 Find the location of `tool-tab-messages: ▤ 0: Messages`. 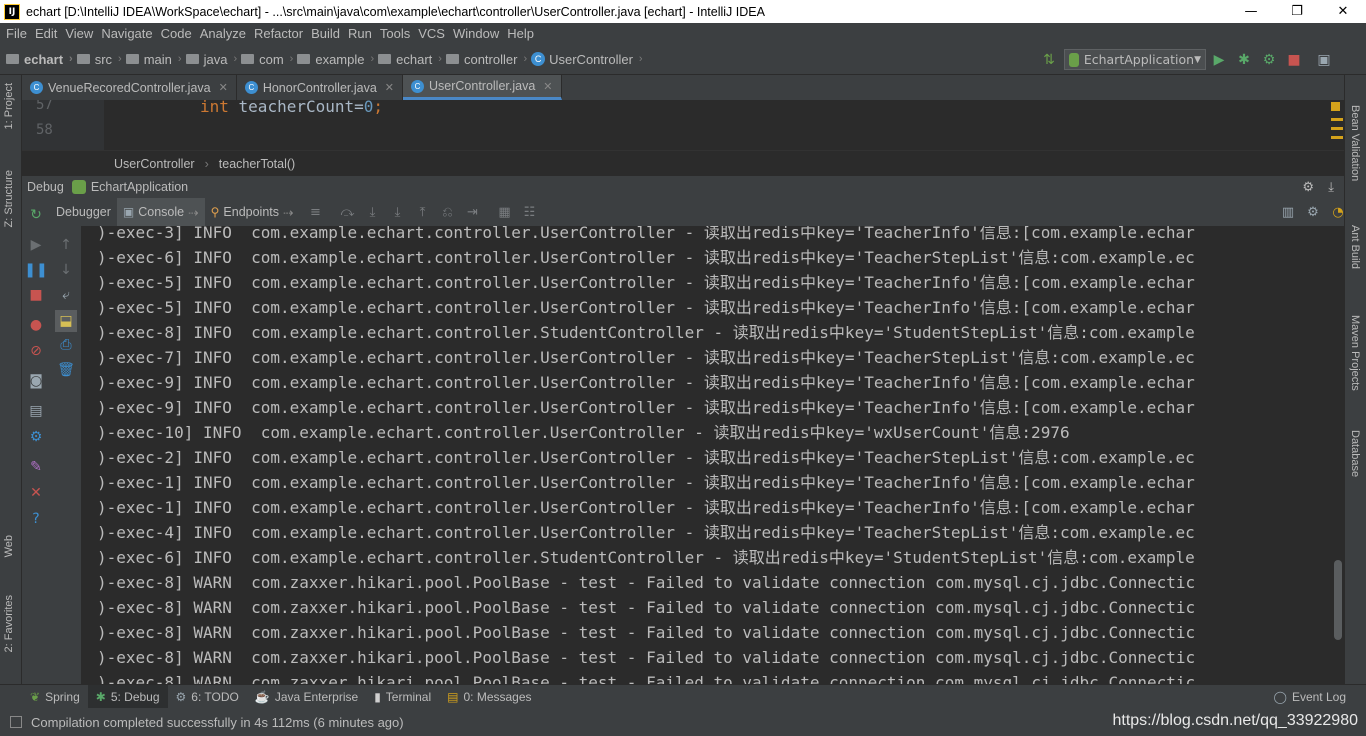

tool-tab-messages: ▤ 0: Messages is located at coordinates (489, 697).